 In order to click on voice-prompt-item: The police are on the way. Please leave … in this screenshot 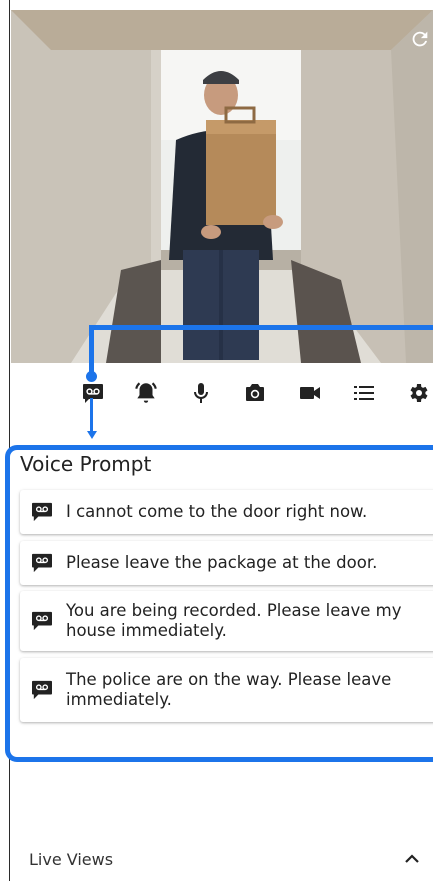, I will do `click(226, 690)`.